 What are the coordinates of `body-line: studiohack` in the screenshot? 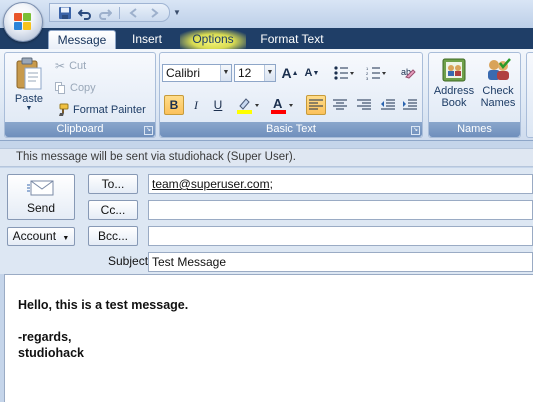 It's located at (51, 353).